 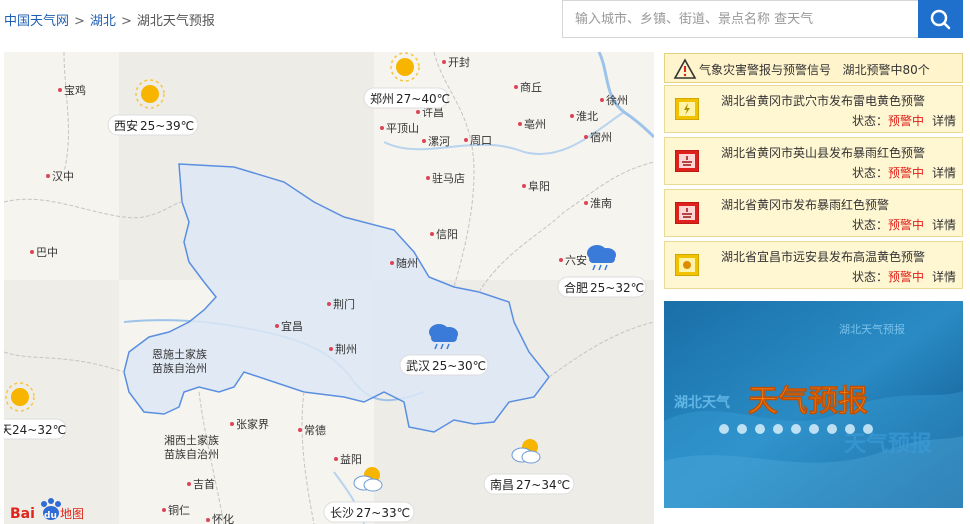 I want to click on forecast-temp: 25~39℃, so click(x=167, y=126).